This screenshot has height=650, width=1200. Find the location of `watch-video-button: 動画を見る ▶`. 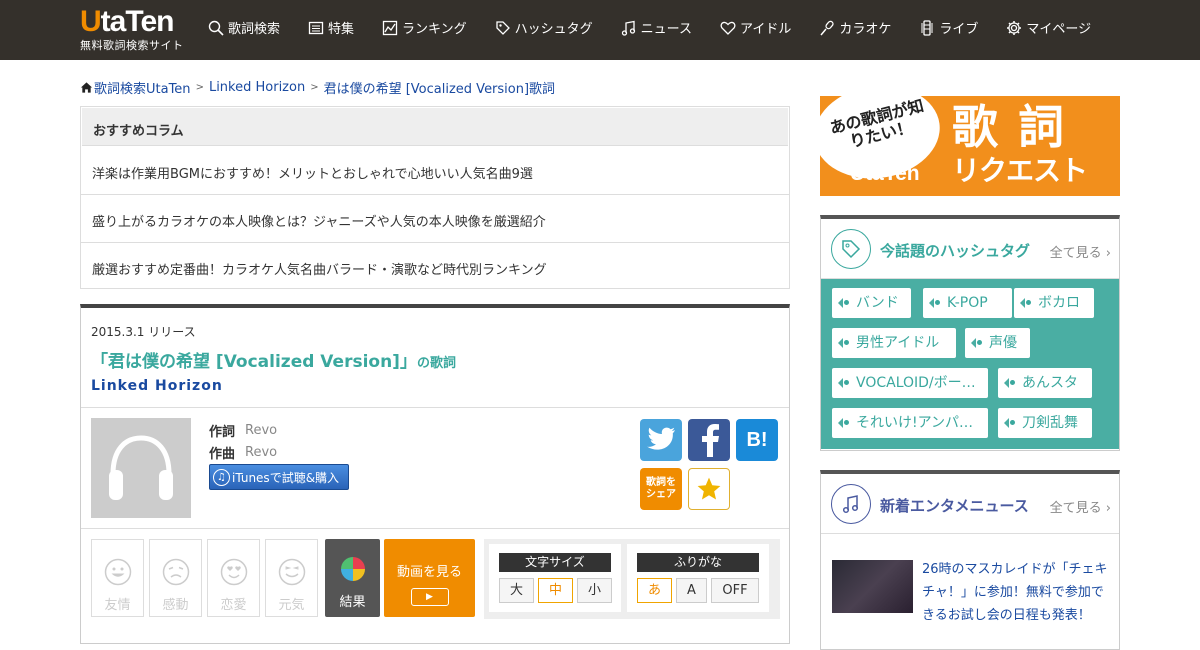

watch-video-button: 動画を見る ▶ is located at coordinates (429, 578).